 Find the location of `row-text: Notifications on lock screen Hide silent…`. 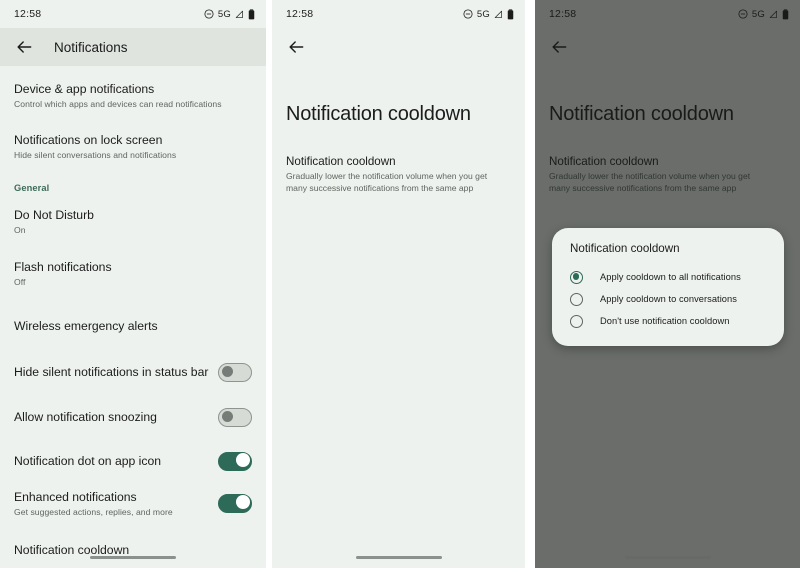

row-text: Notifications on lock screen Hide silent… is located at coordinates (133, 146).